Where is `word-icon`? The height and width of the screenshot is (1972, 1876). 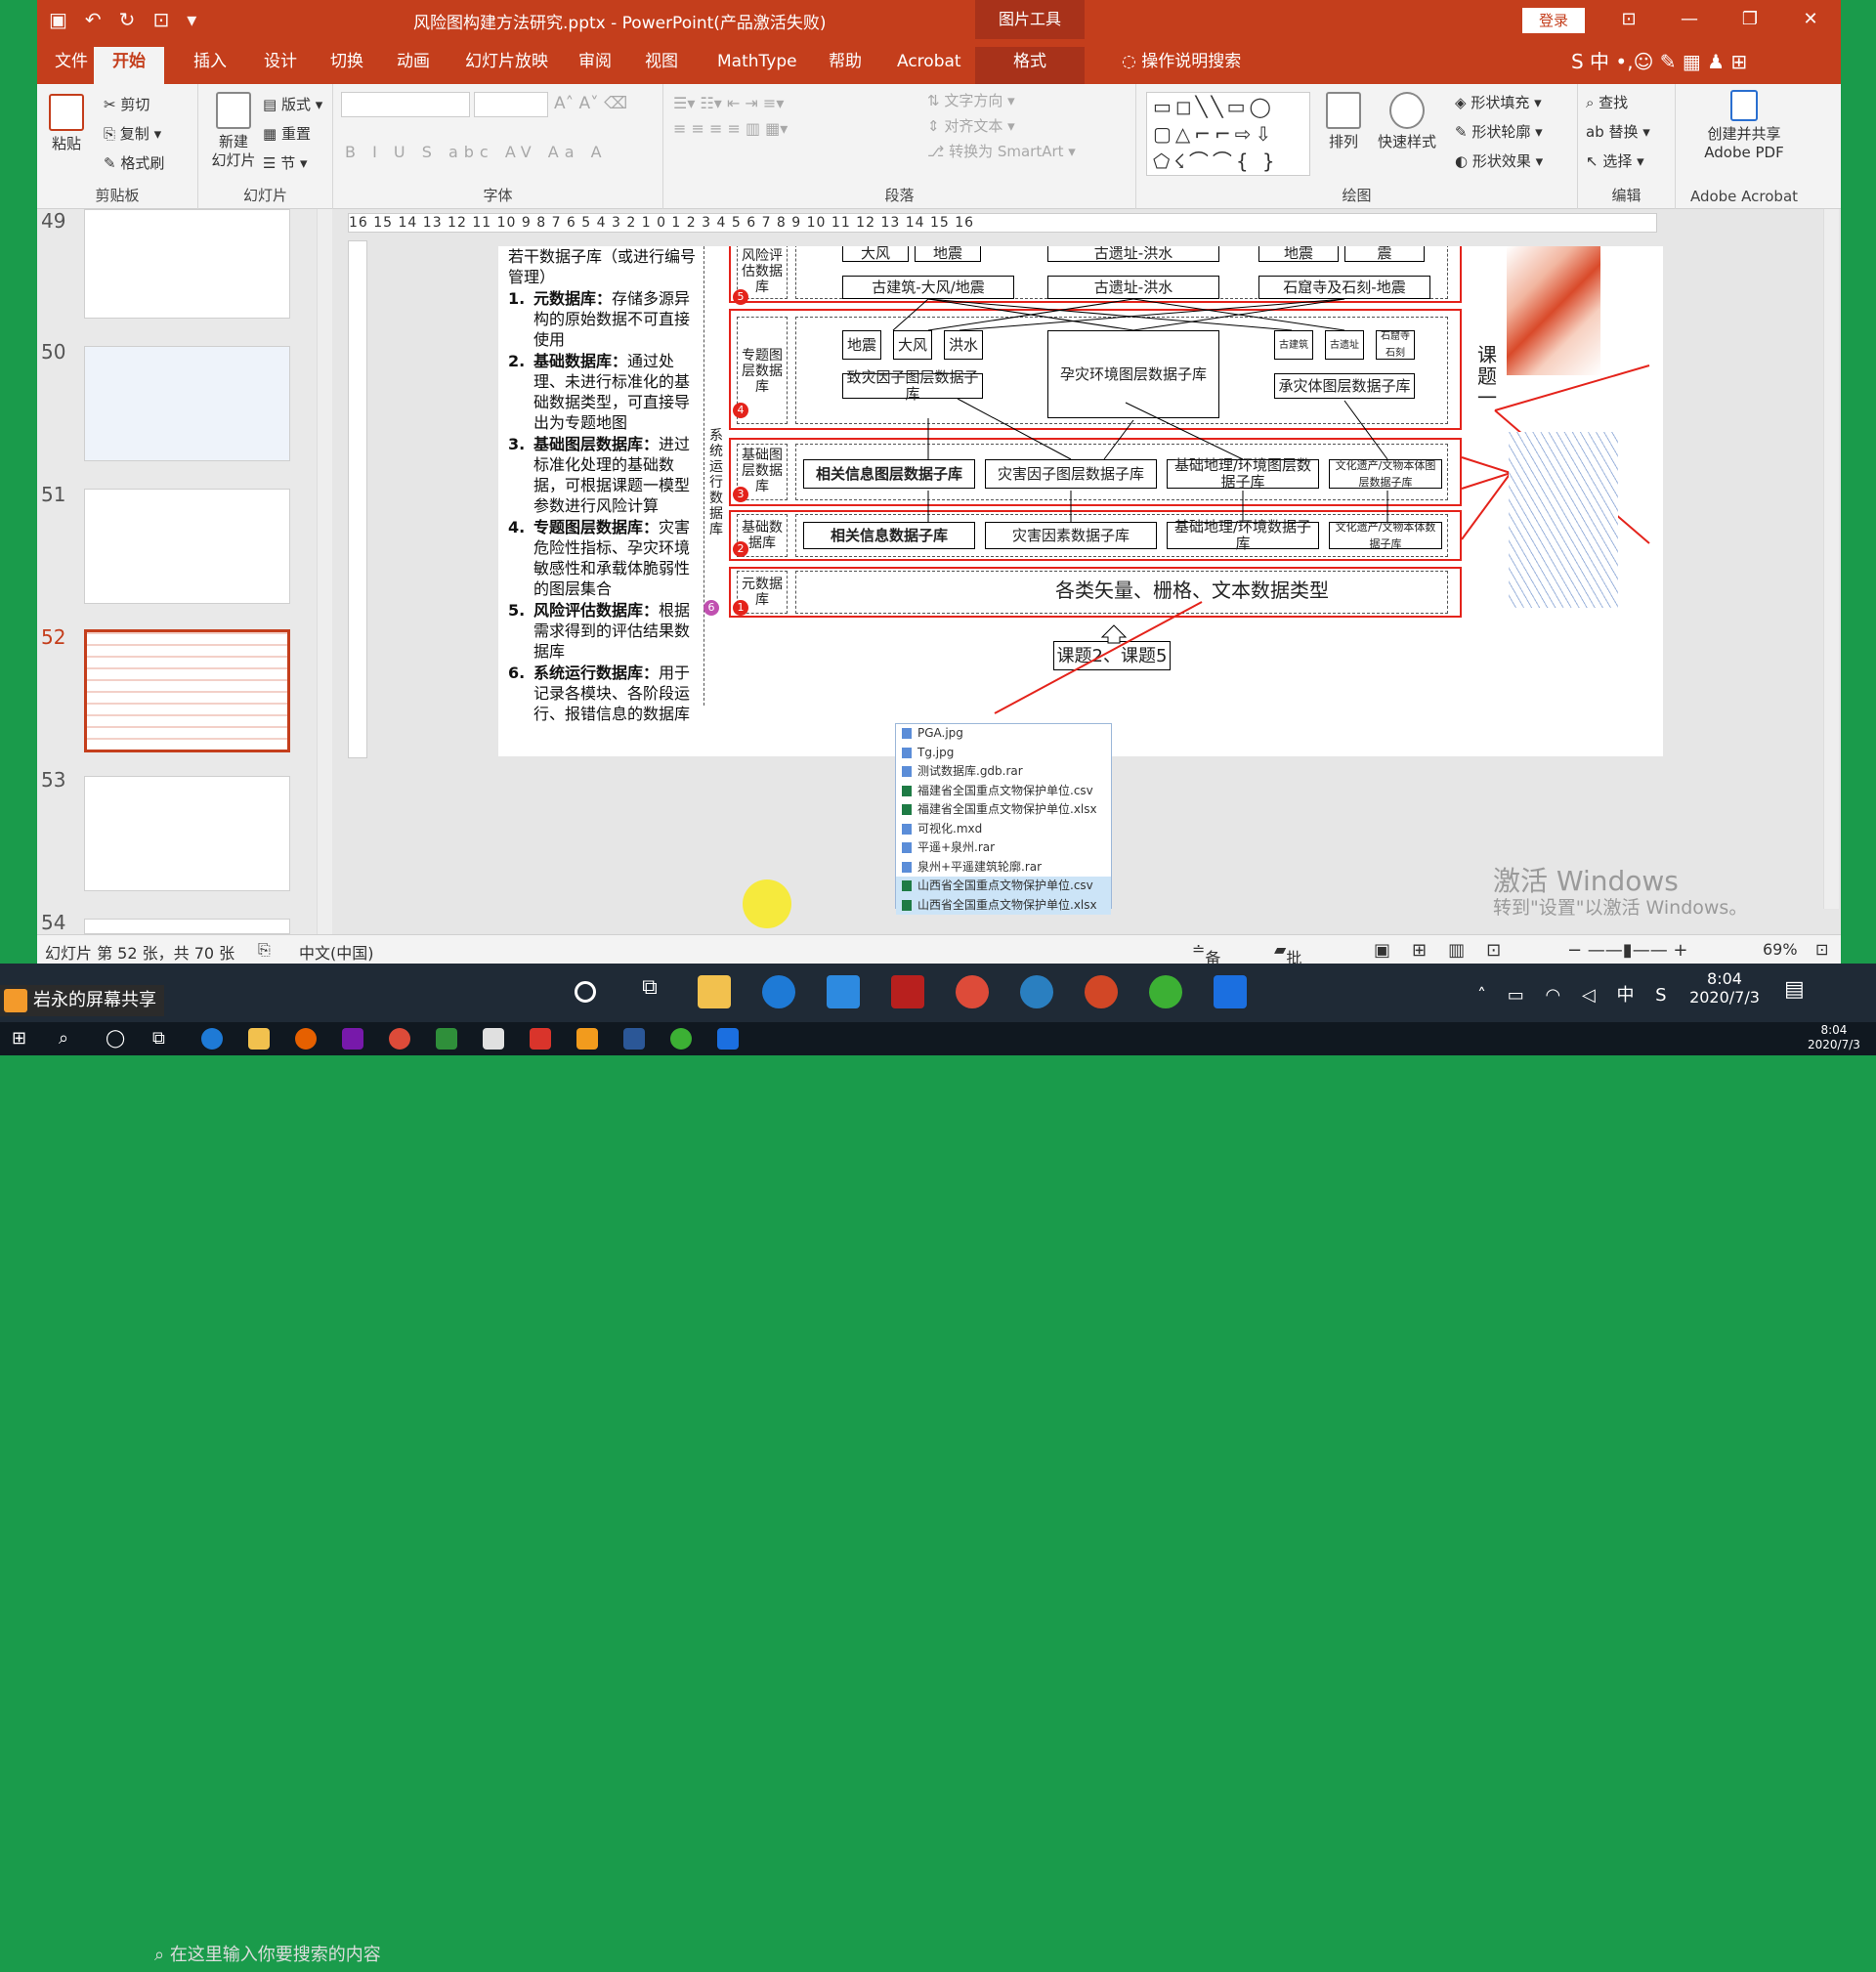
word-icon is located at coordinates (634, 1039).